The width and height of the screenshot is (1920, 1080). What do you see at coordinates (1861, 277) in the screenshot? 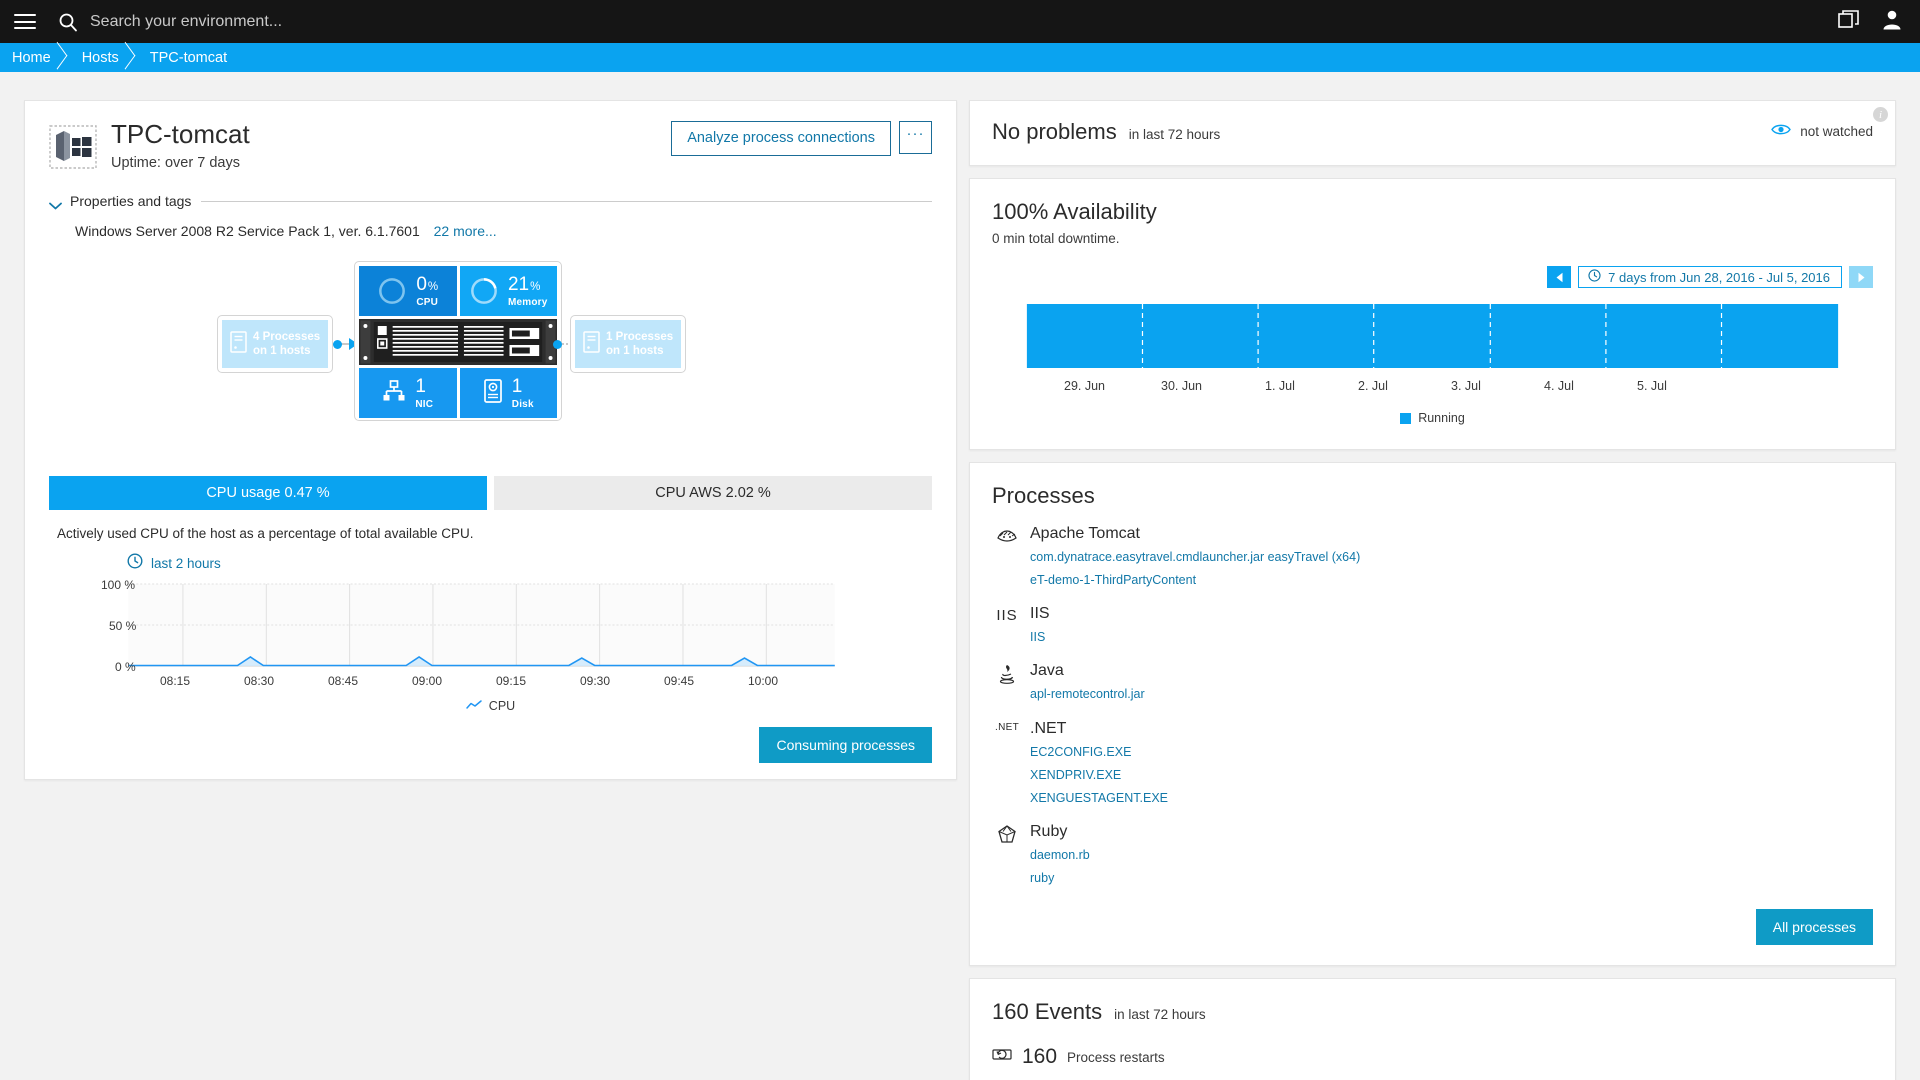
I see `timerange-next-button` at bounding box center [1861, 277].